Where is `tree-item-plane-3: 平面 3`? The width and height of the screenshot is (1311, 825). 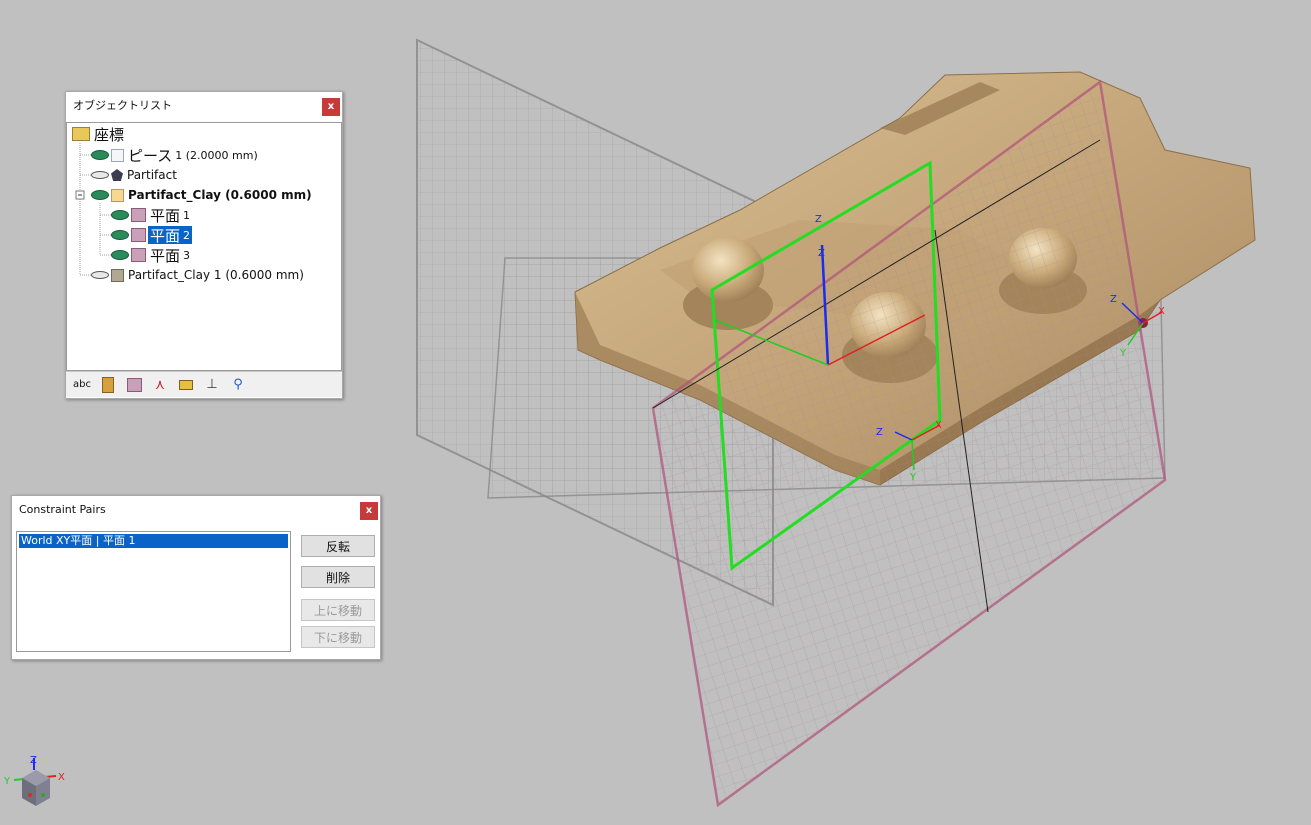 tree-item-plane-3: 平面 3 is located at coordinates (150, 255).